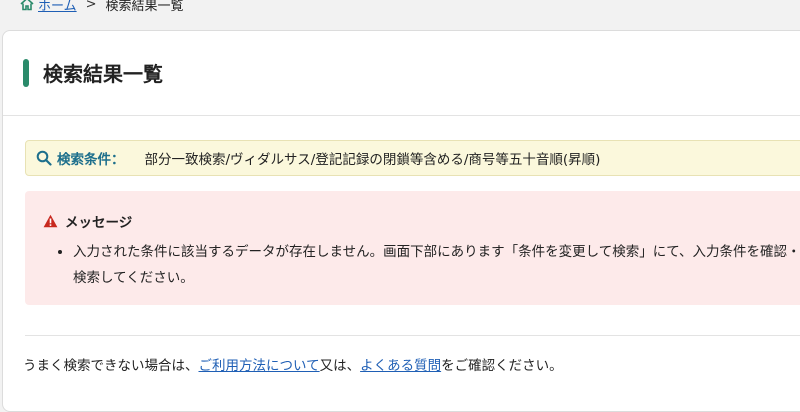 This screenshot has width=800, height=412. Describe the element at coordinates (144, 7) in the screenshot. I see `breadcrumb-current: 検索結果一覧` at that location.